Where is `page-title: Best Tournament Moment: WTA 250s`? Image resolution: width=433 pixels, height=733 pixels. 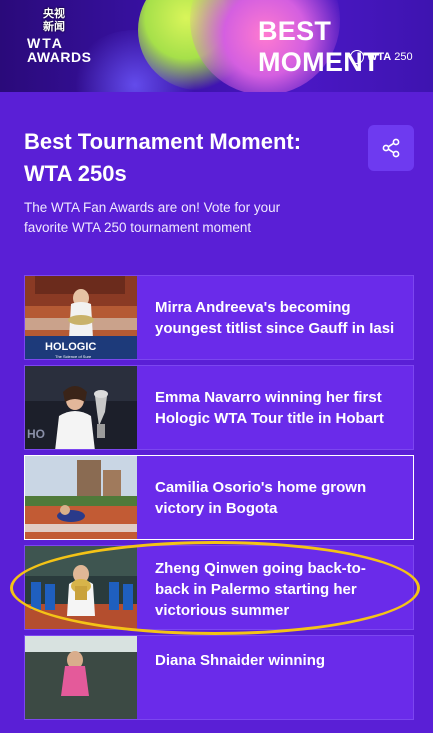 page-title: Best Tournament Moment: WTA 250s is located at coordinates (163, 157).